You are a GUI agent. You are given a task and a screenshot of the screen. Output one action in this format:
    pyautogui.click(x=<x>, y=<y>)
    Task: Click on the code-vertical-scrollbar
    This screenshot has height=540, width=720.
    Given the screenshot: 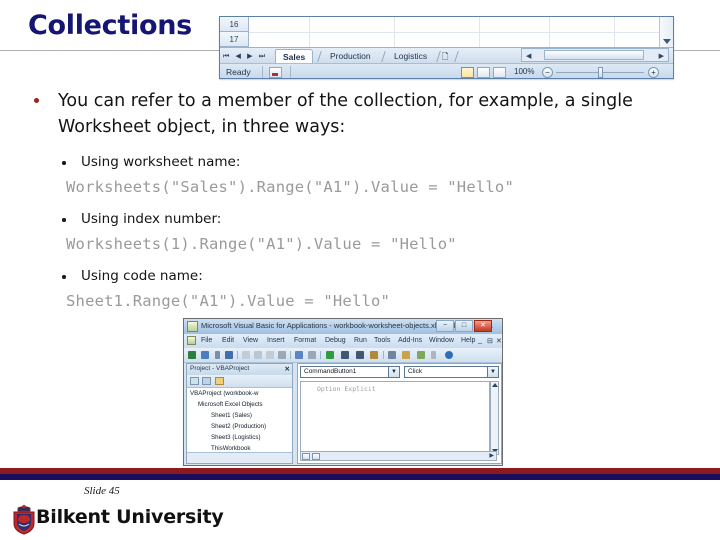 What is the action you would take?
    pyautogui.click(x=494, y=418)
    